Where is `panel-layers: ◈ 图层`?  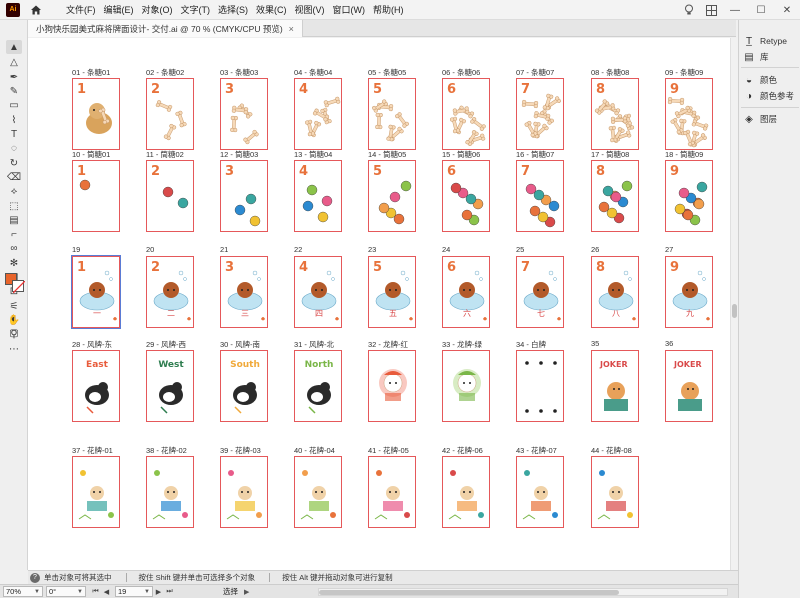 panel-layers: ◈ 图层 is located at coordinates (760, 119).